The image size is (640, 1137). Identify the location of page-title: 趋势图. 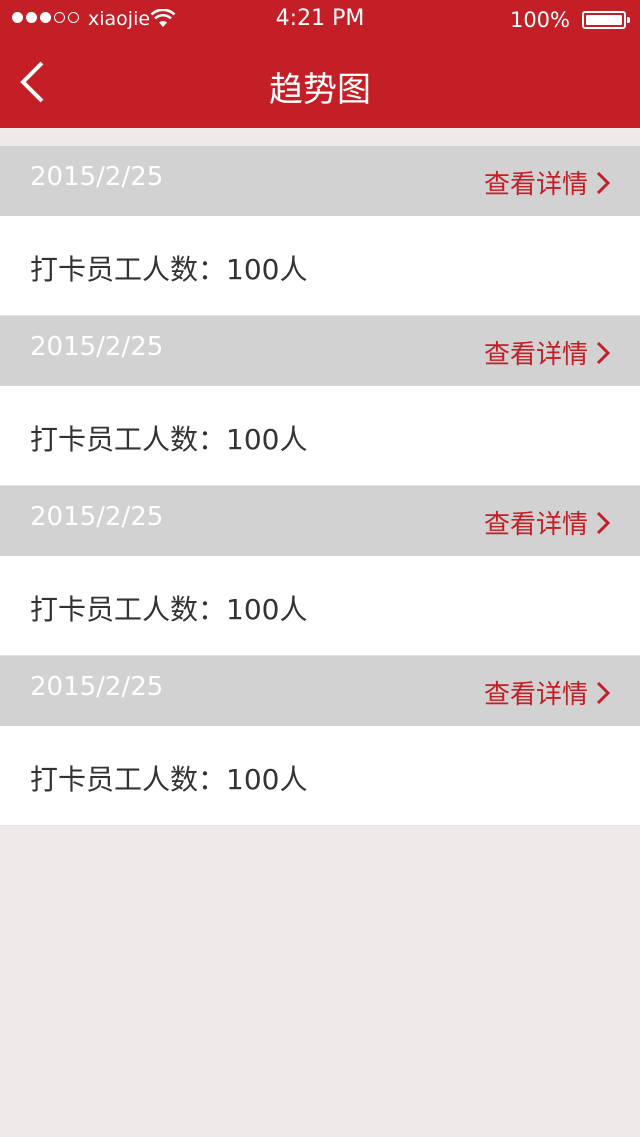
(320, 90).